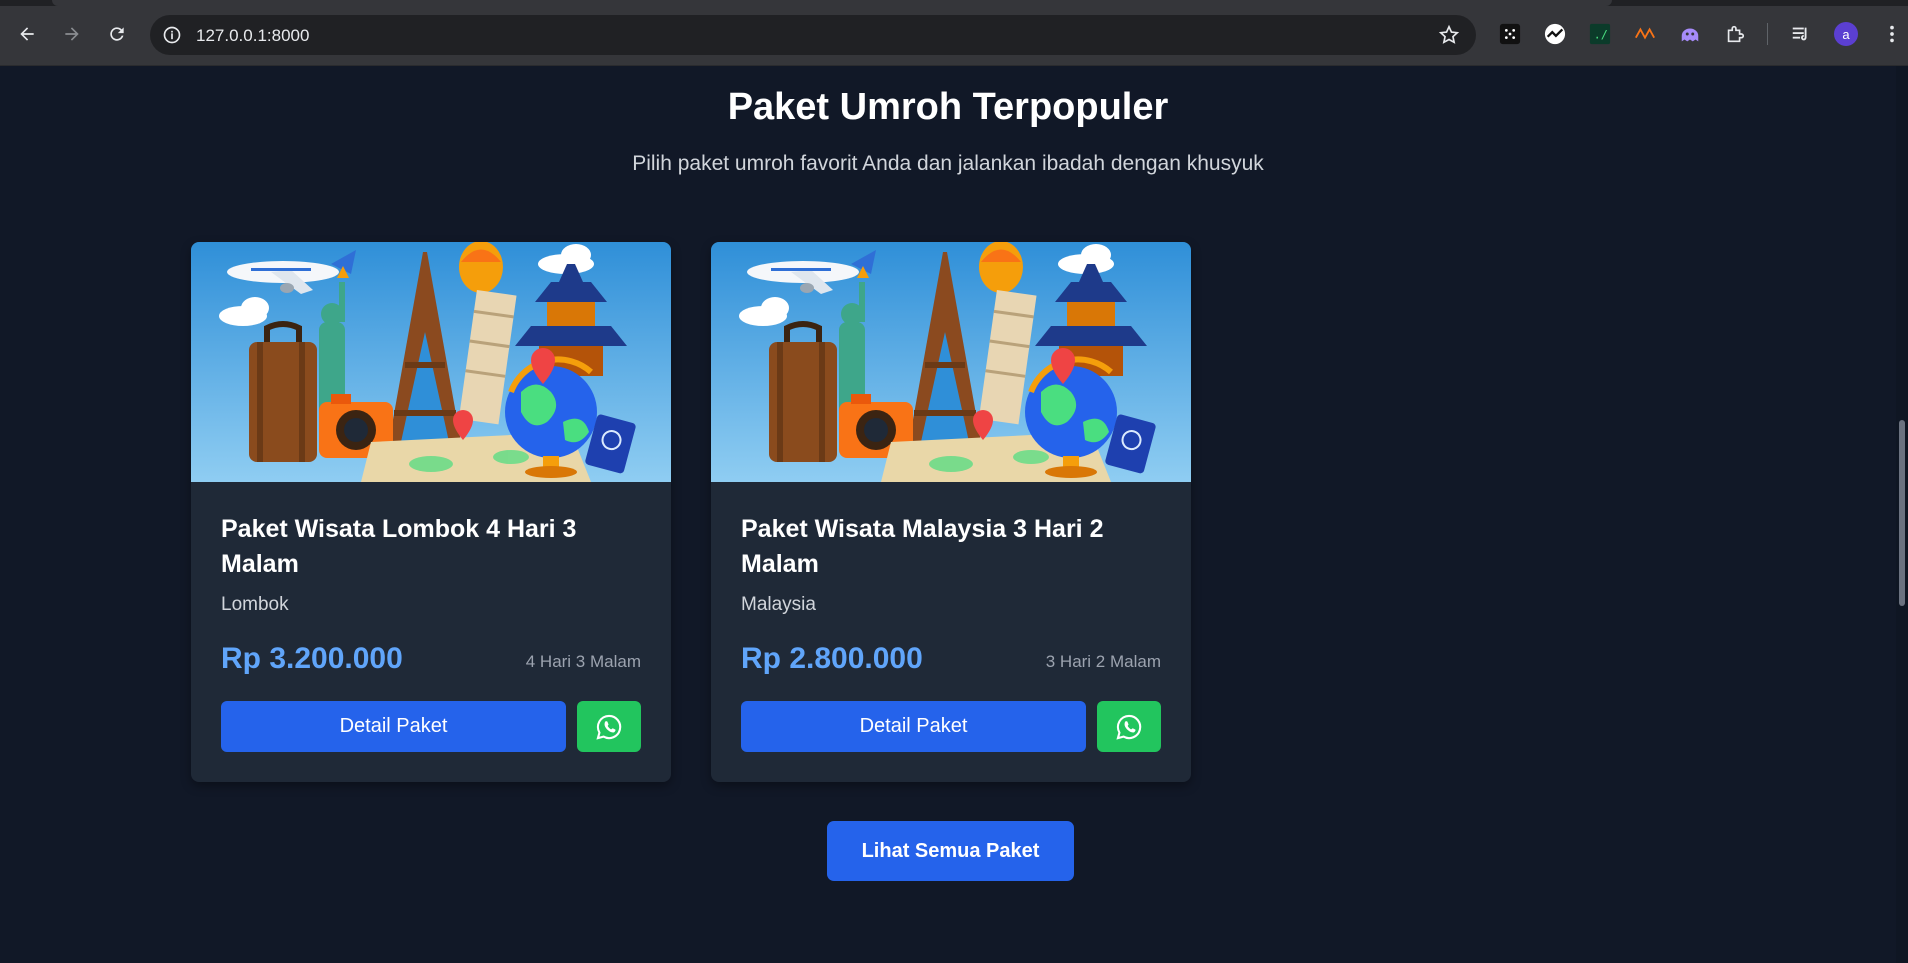  What do you see at coordinates (832, 658) in the screenshot?
I see `package-price: Rp 2.800.000` at bounding box center [832, 658].